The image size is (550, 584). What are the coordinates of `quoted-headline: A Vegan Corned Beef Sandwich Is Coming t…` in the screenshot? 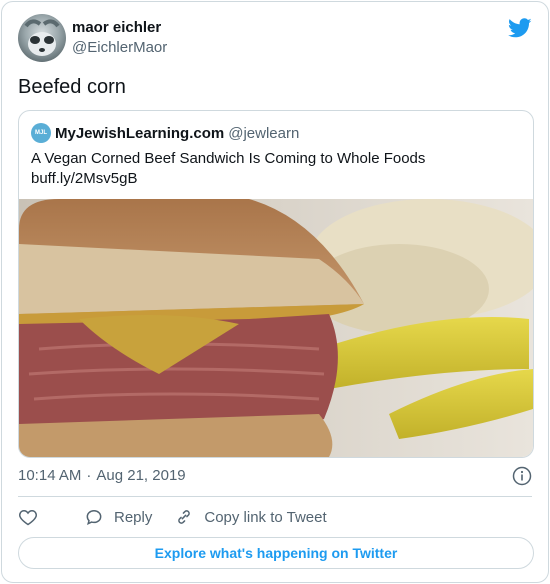 It's located at (228, 158).